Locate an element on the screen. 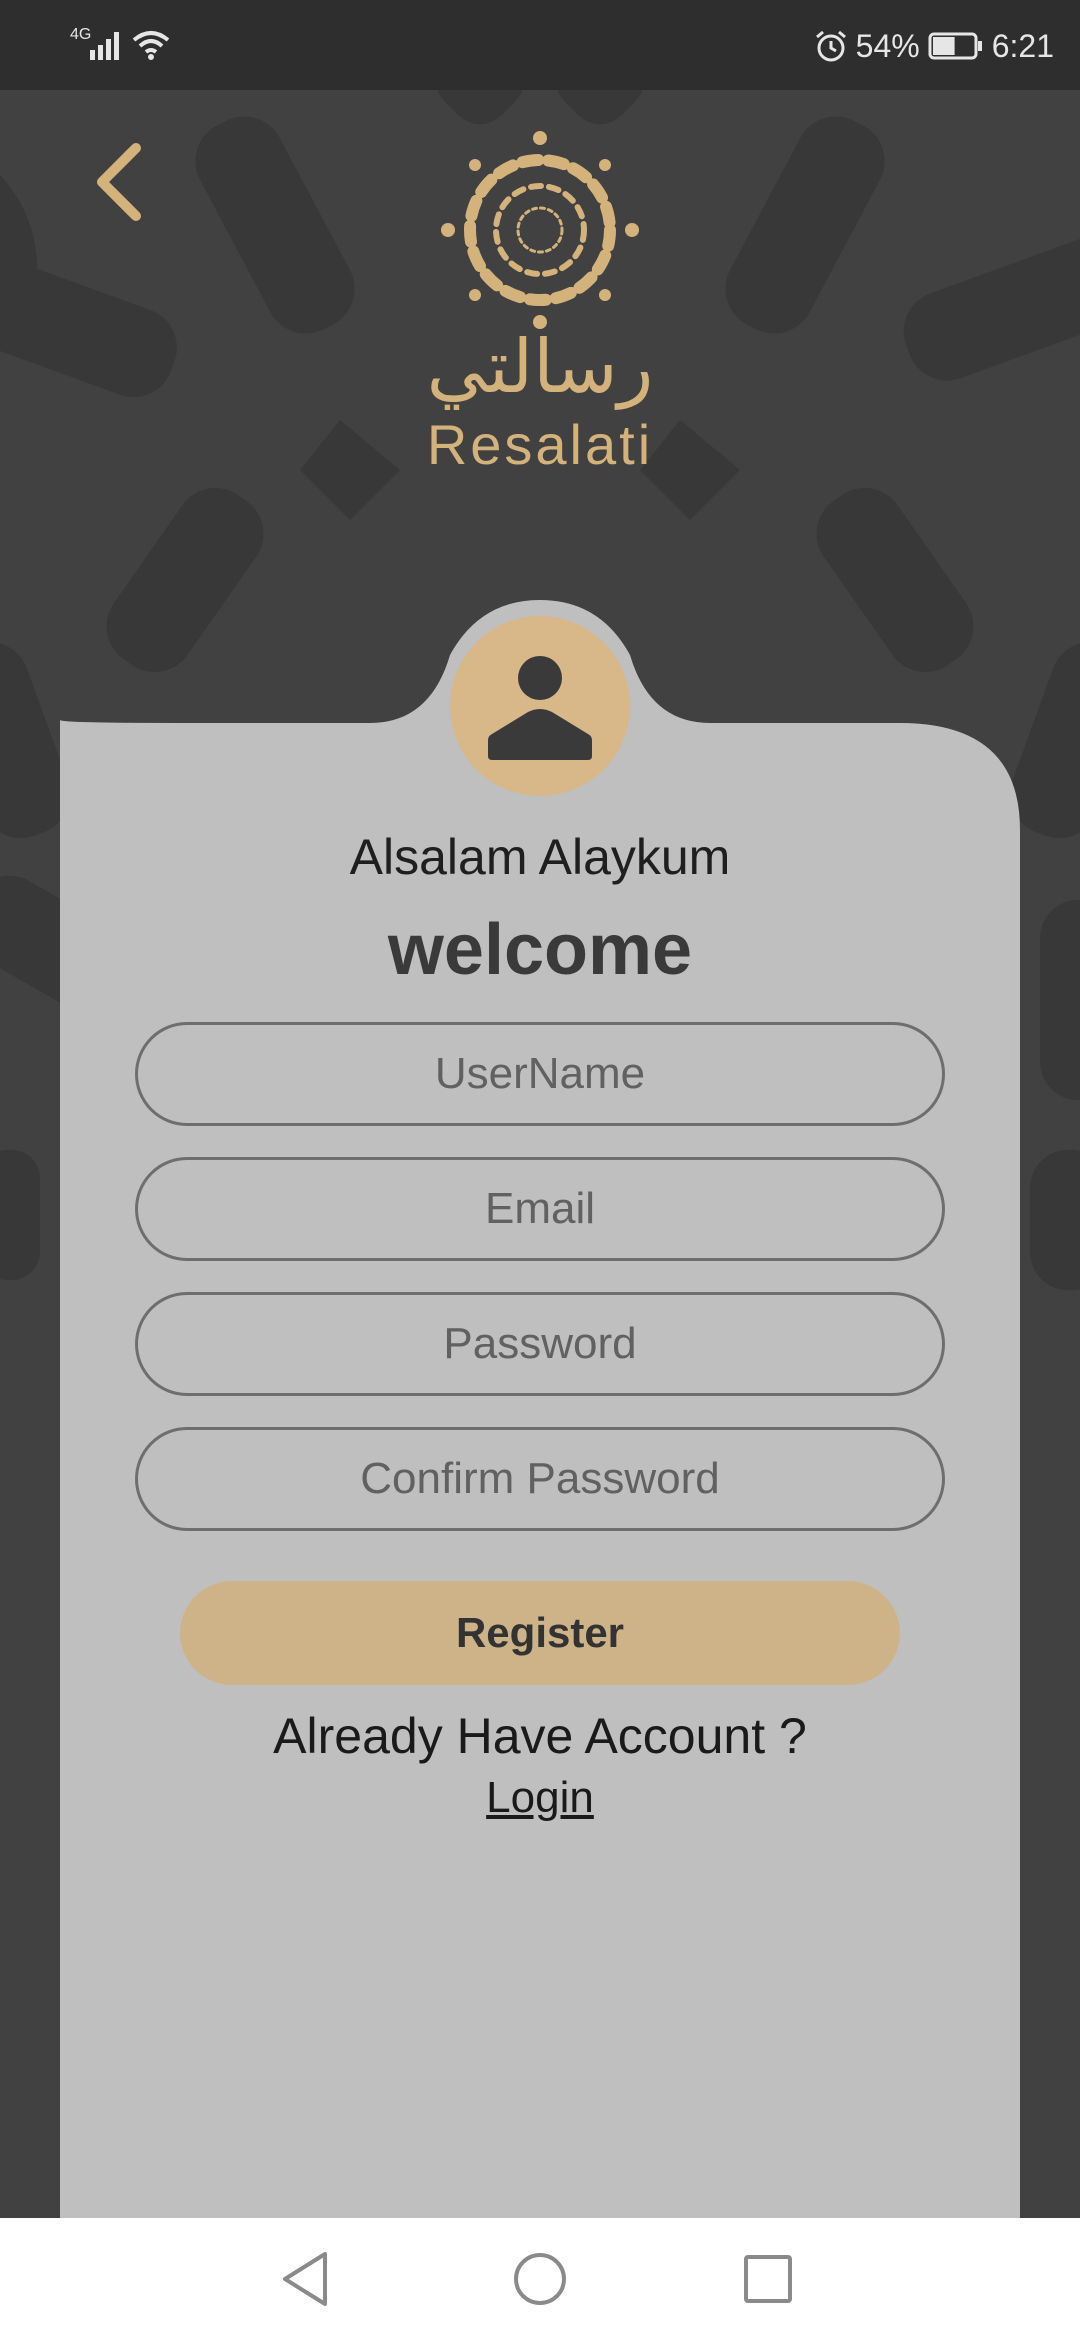 The width and height of the screenshot is (1080, 2340). status-right: 54% 6:21 is located at coordinates (934, 46).